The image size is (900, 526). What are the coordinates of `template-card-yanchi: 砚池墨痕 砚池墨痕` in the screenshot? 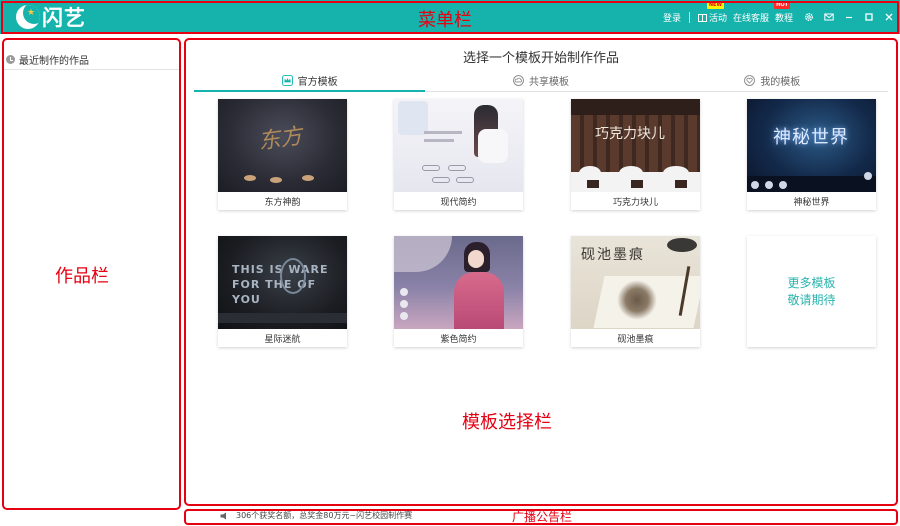 It's located at (635, 291).